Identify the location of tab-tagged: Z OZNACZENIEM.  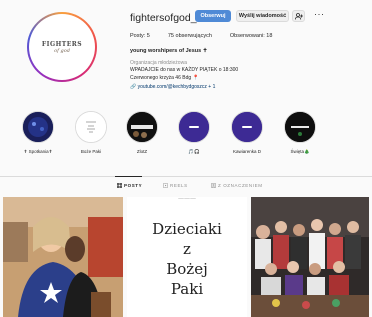
(237, 185).